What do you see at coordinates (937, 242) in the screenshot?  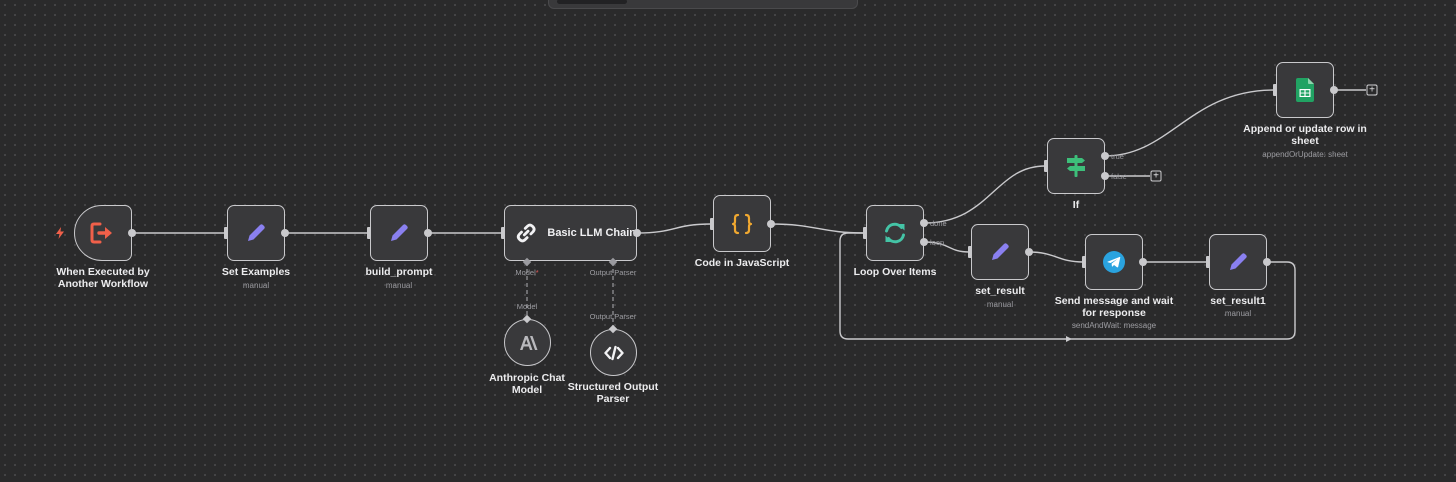 I see `loop-loop-label: loop` at bounding box center [937, 242].